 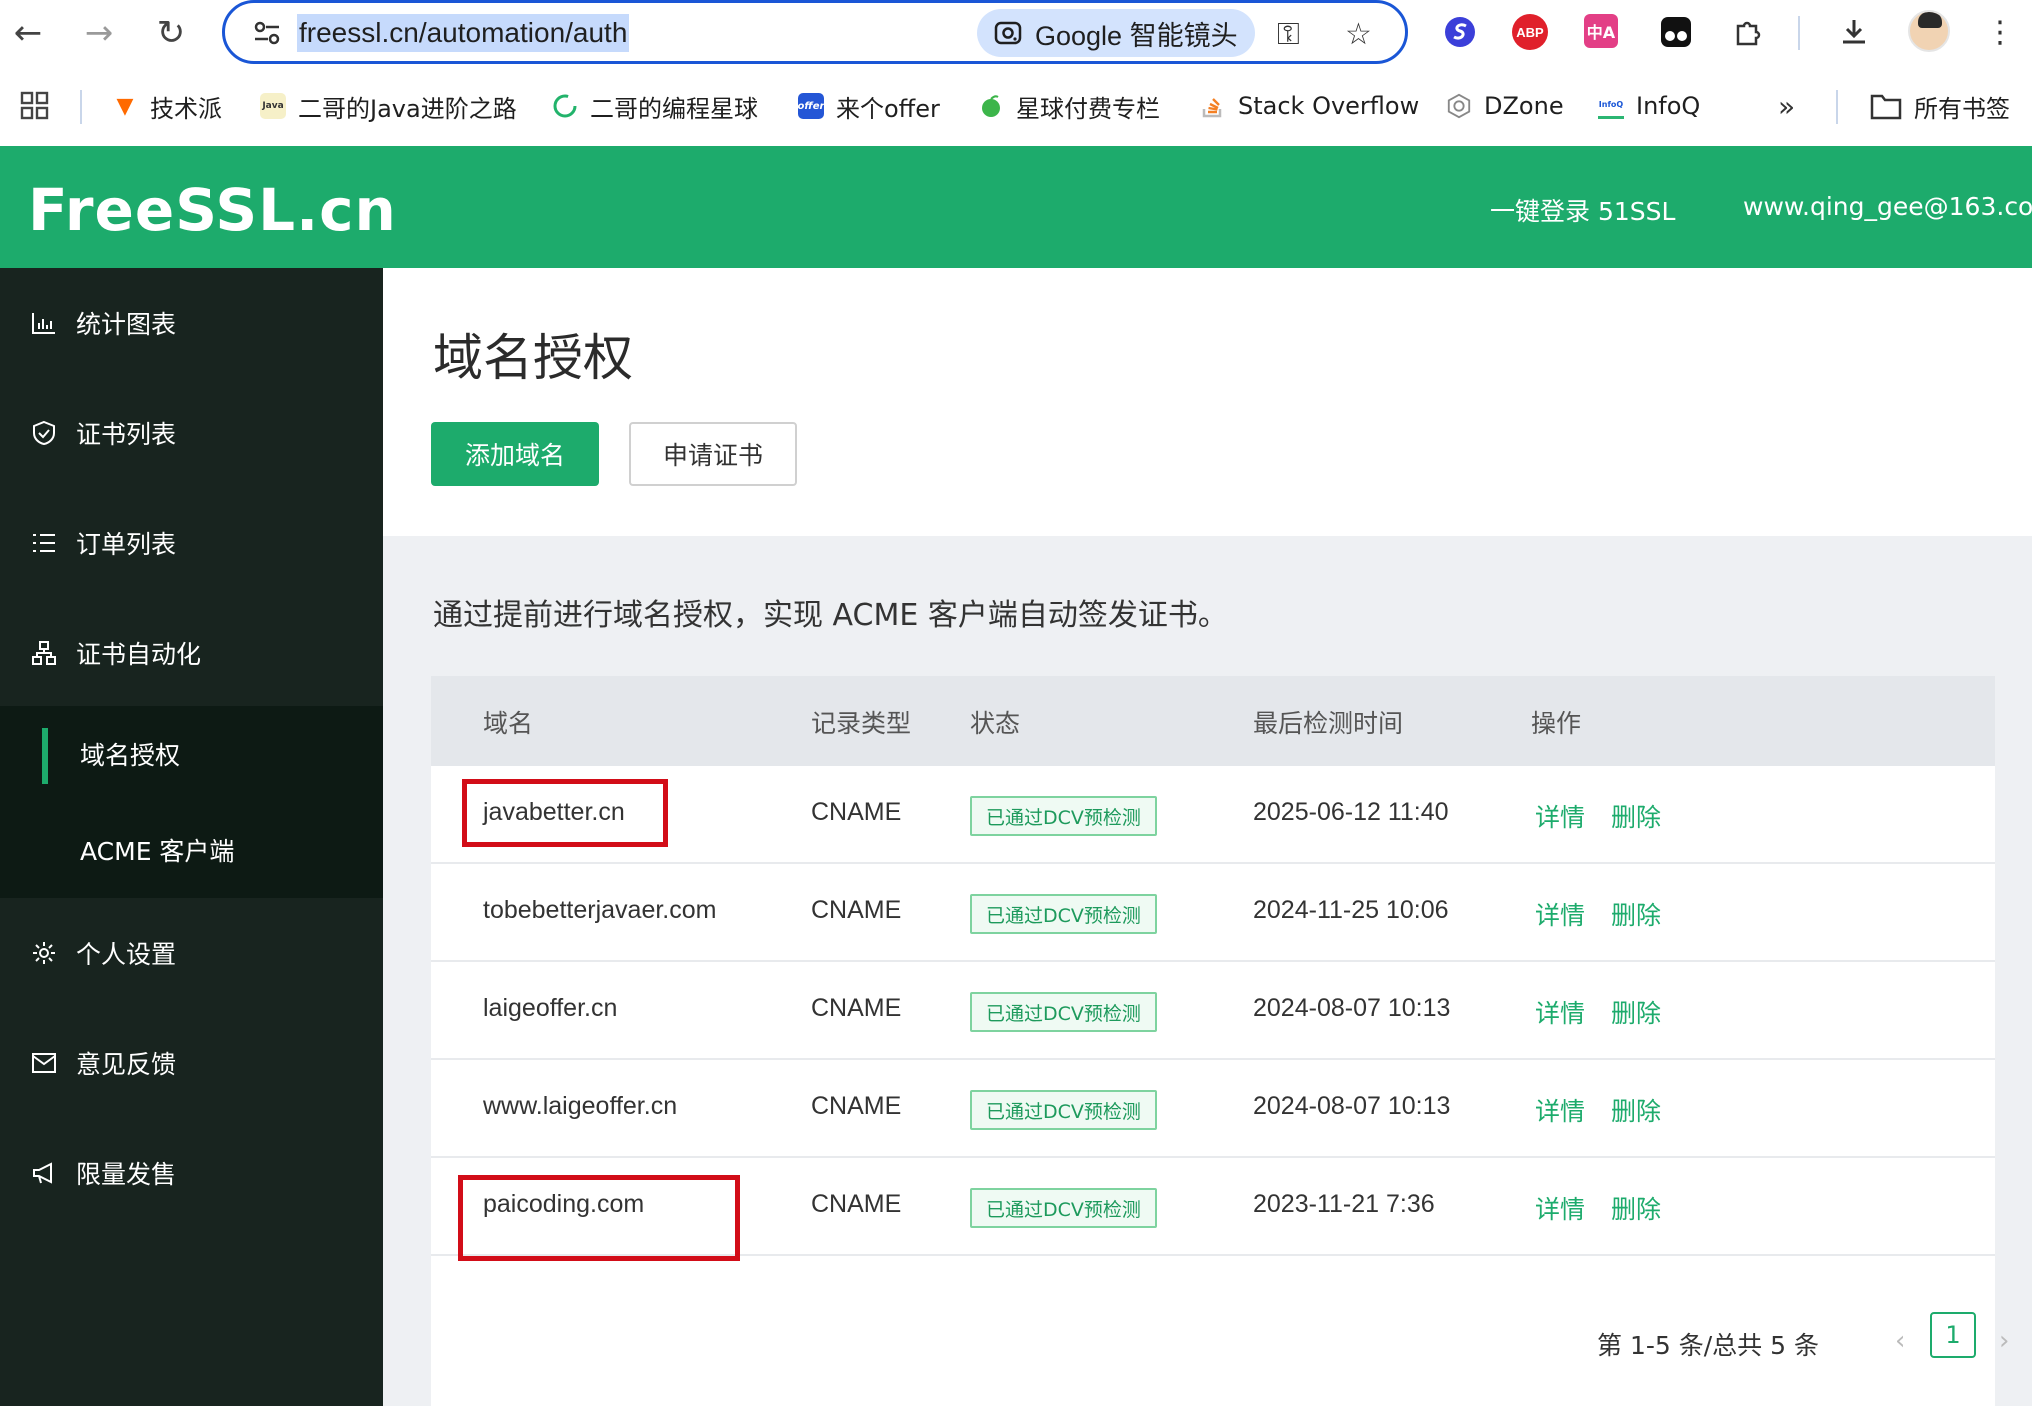 I want to click on bookmark-java-path: Java 二哥的Java进阶之路, so click(x=388, y=106).